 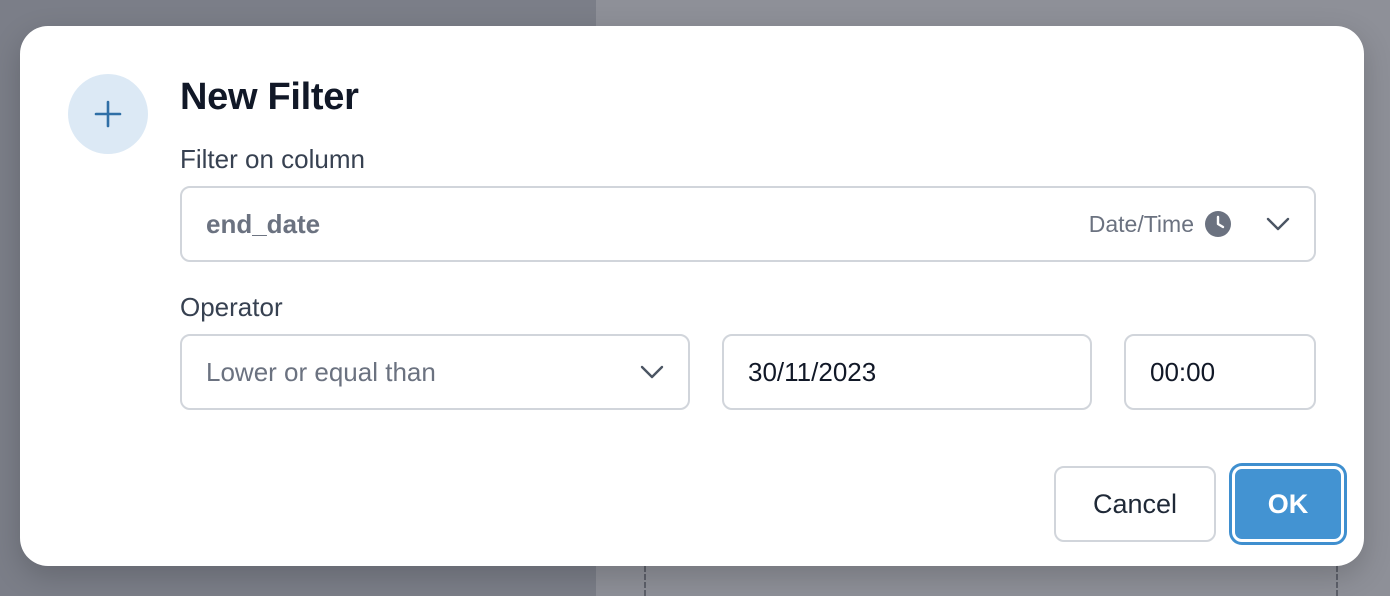 What do you see at coordinates (1135, 504) in the screenshot?
I see `cancel-button: Cancel` at bounding box center [1135, 504].